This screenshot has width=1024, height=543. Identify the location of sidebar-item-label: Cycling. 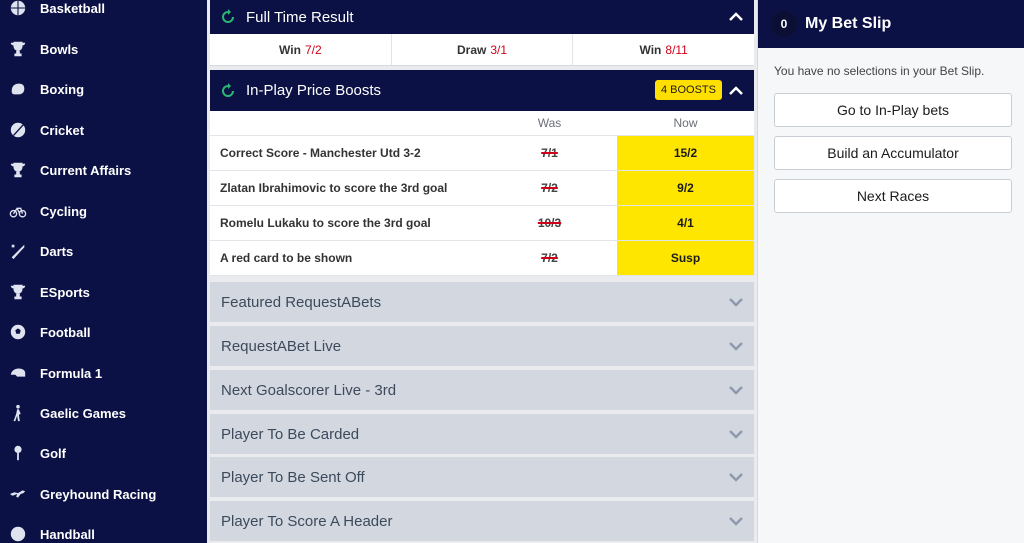
(63, 211).